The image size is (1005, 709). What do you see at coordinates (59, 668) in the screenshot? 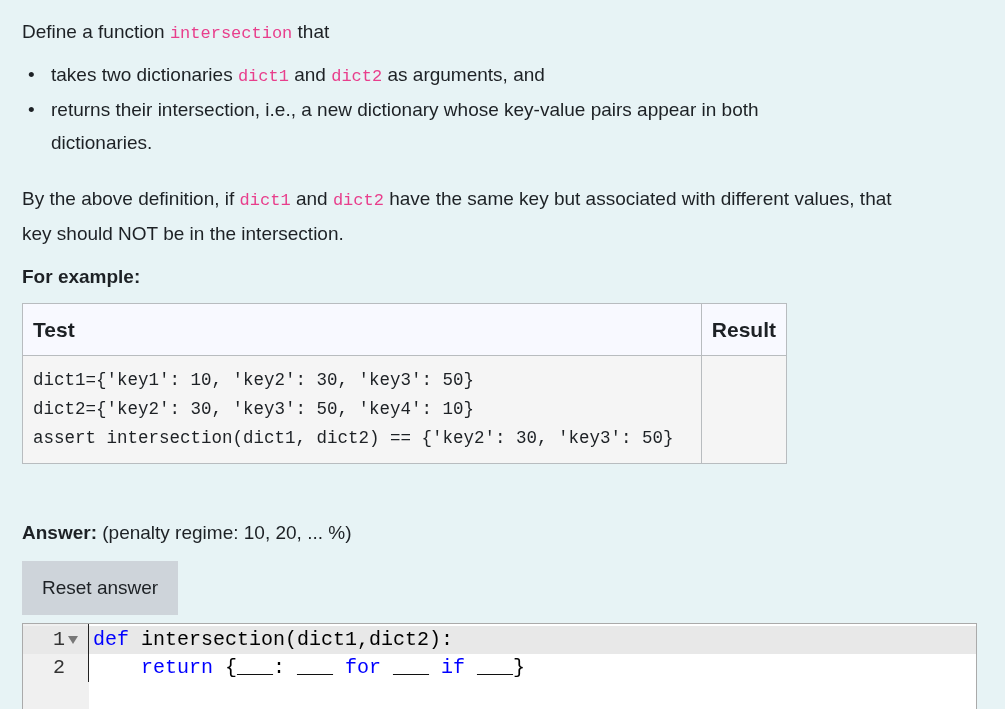
I see `line-number: 2` at bounding box center [59, 668].